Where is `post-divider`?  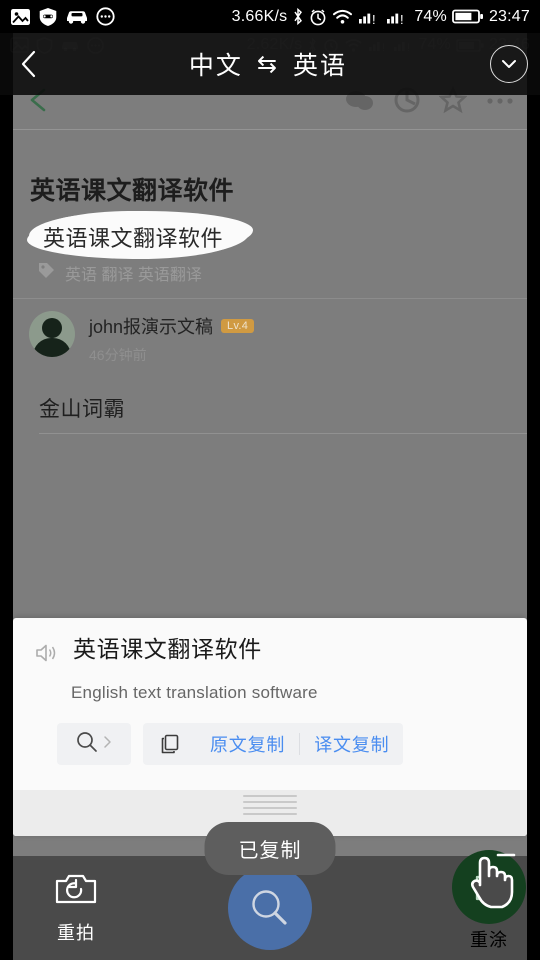 post-divider is located at coordinates (283, 433).